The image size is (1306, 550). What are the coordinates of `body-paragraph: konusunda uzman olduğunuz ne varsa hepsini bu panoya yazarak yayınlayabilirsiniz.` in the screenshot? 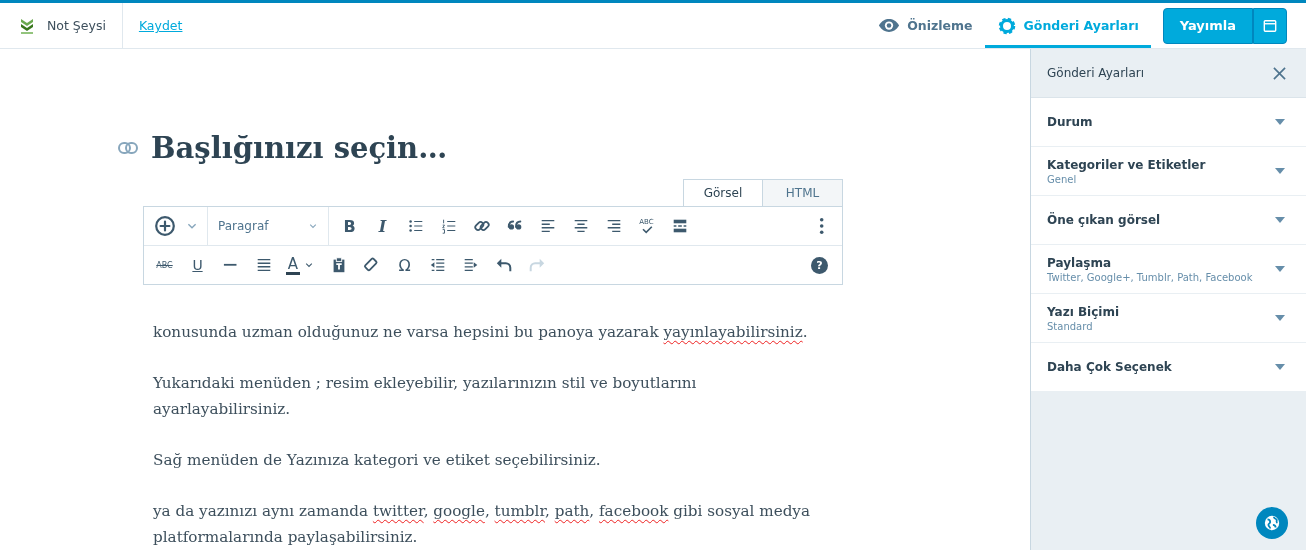 It's located at (481, 332).